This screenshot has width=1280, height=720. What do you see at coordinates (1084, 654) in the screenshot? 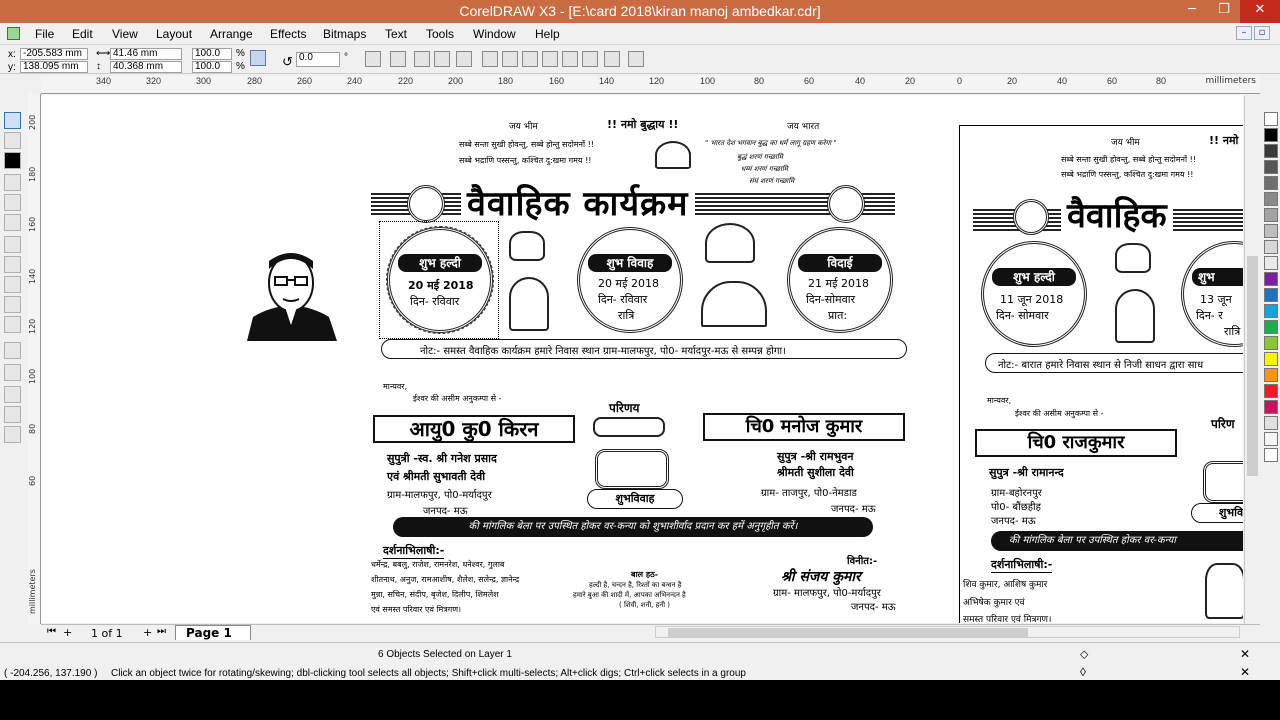
I see `fill-icon: ⬦` at bounding box center [1084, 654].